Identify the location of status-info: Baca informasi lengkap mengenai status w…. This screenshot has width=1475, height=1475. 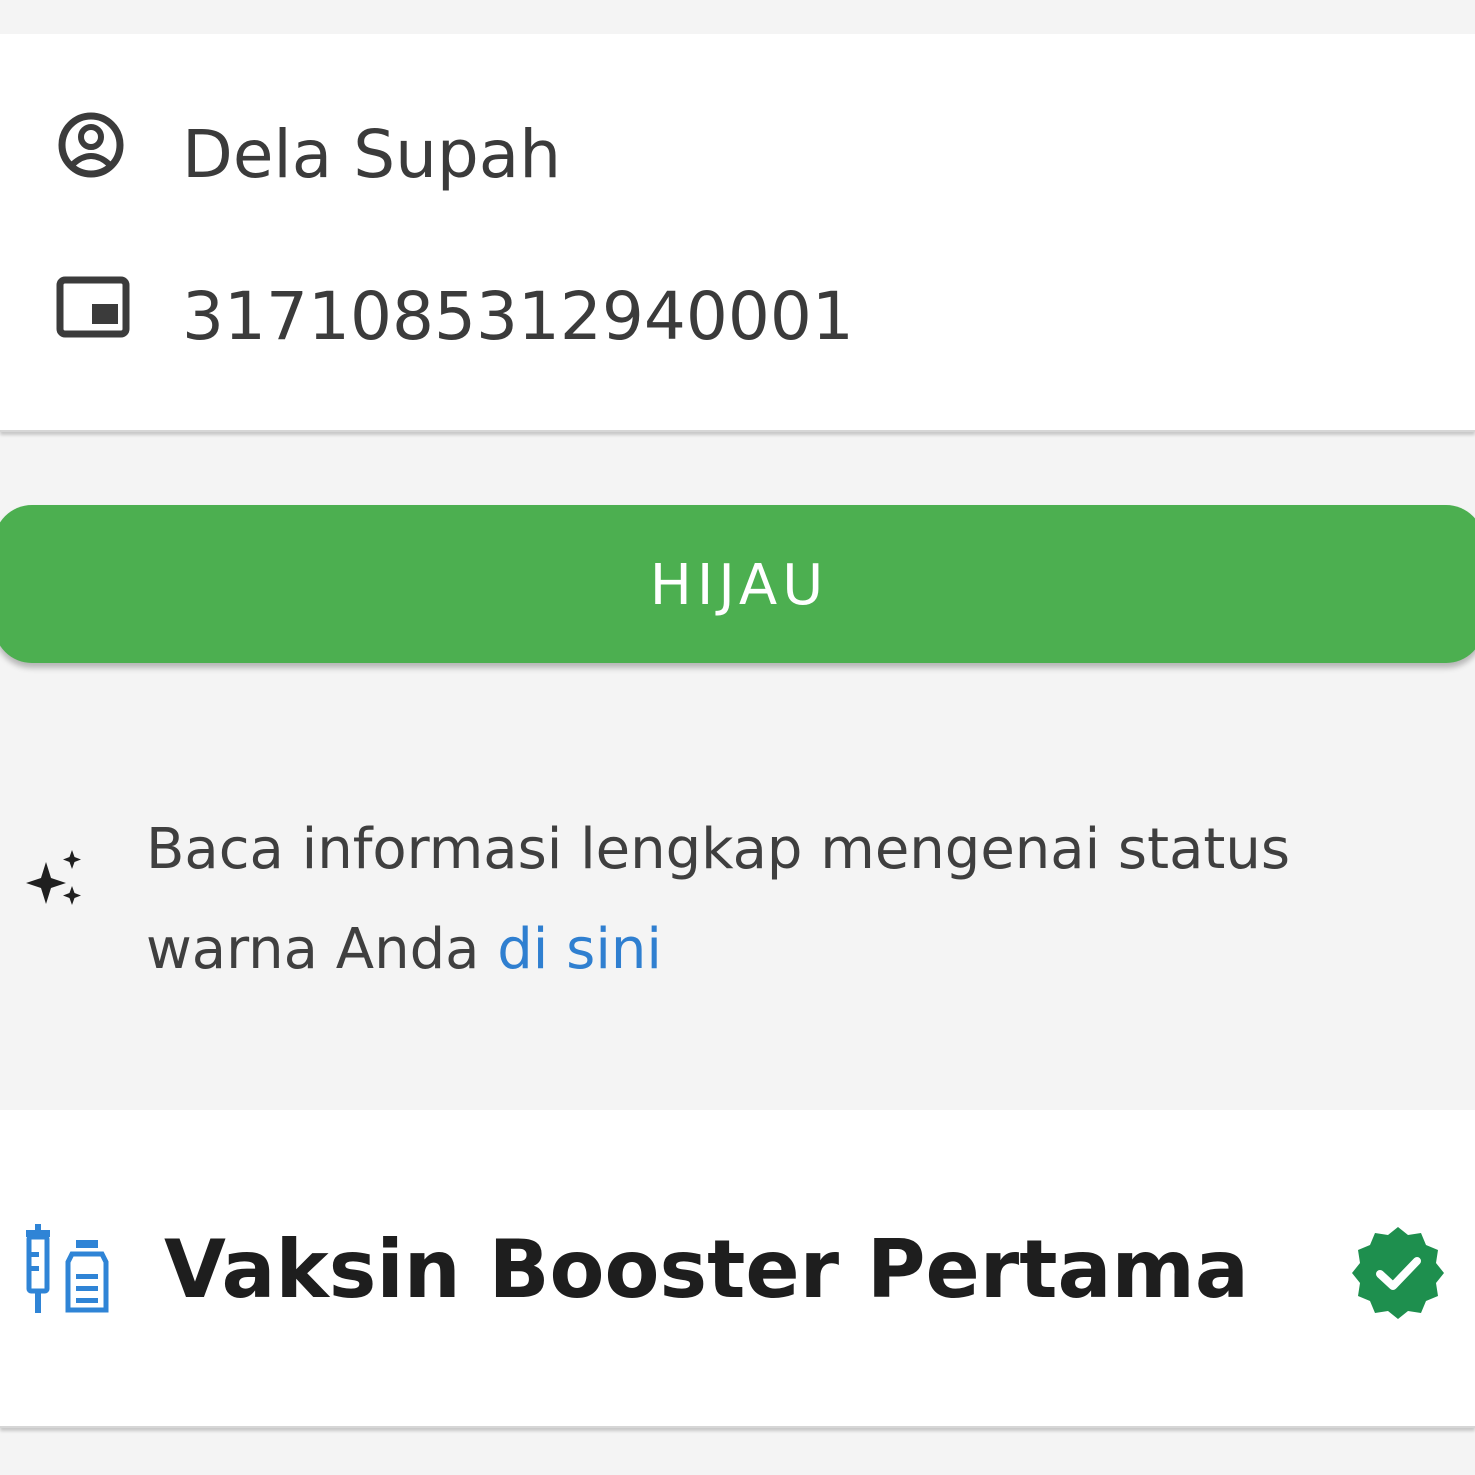
(737, 900).